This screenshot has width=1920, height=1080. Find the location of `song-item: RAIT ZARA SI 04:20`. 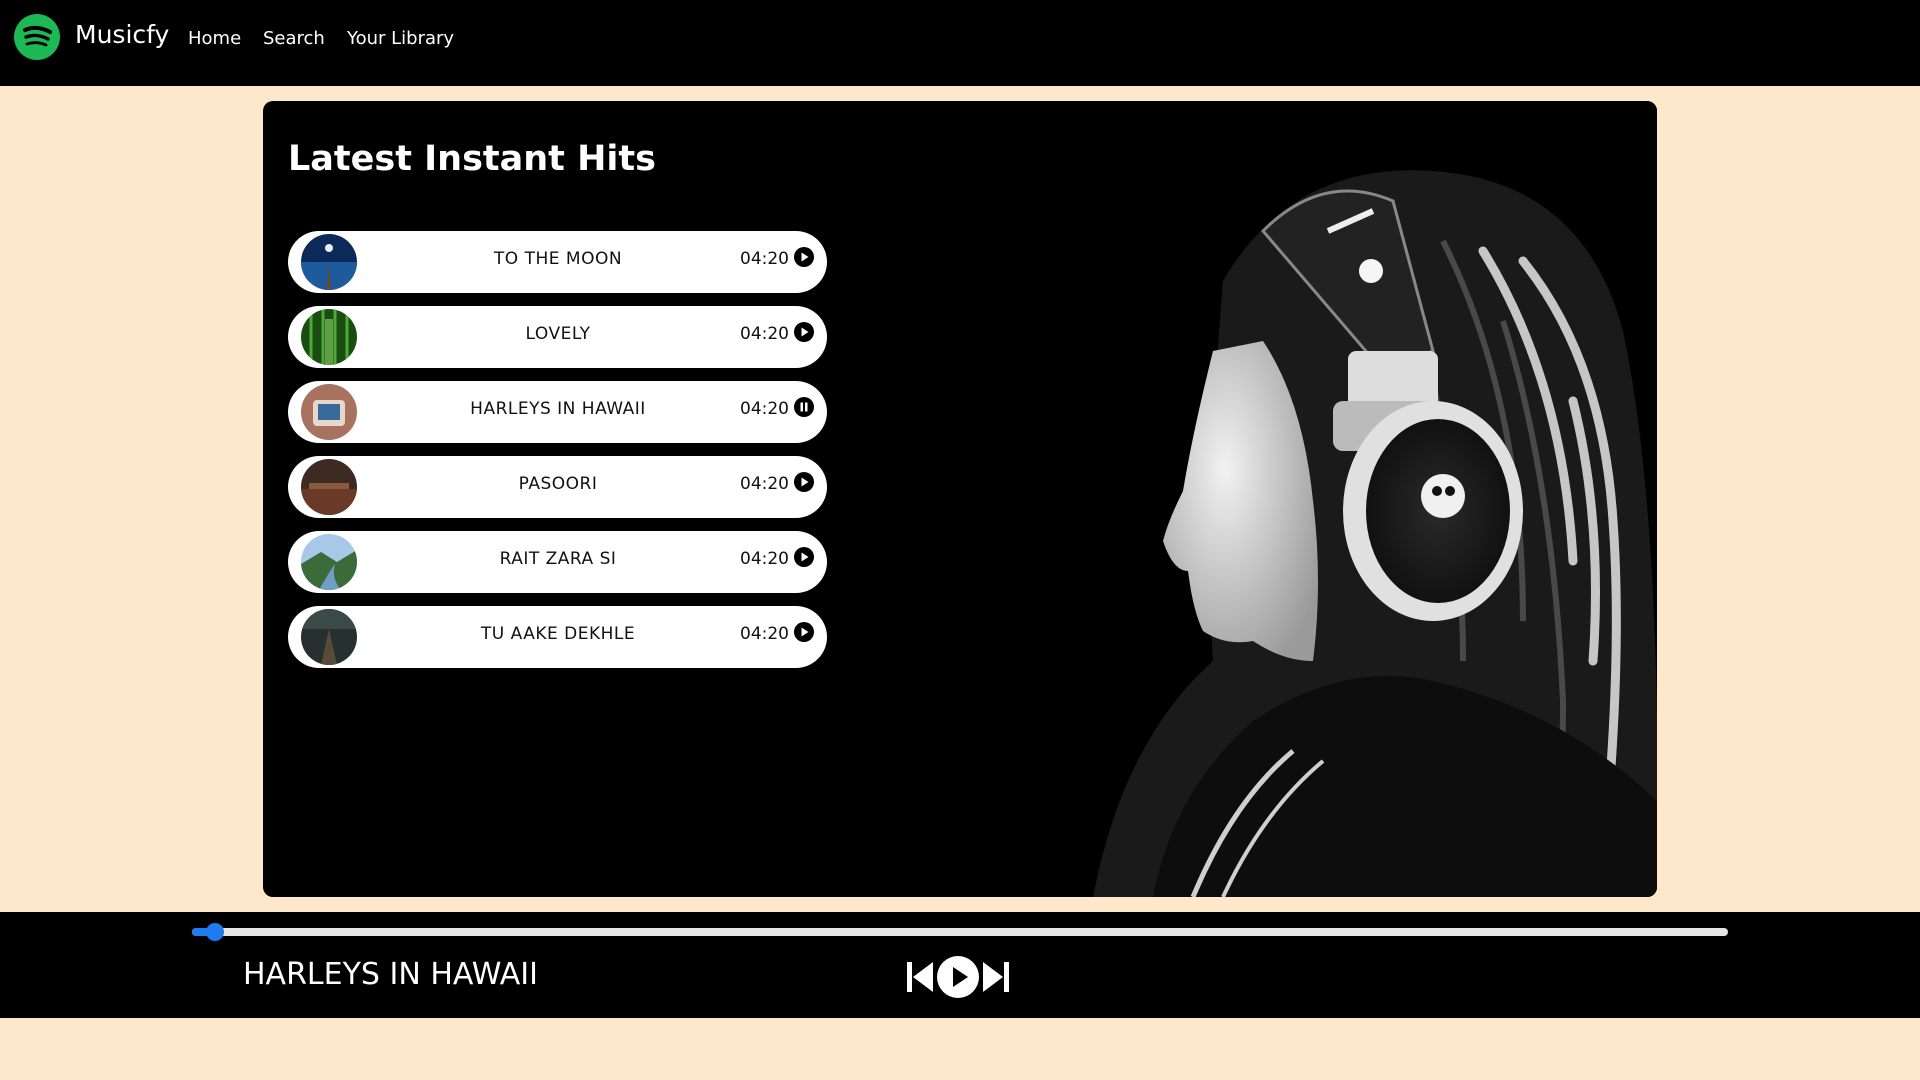

song-item: RAIT ZARA SI 04:20 is located at coordinates (557, 562).